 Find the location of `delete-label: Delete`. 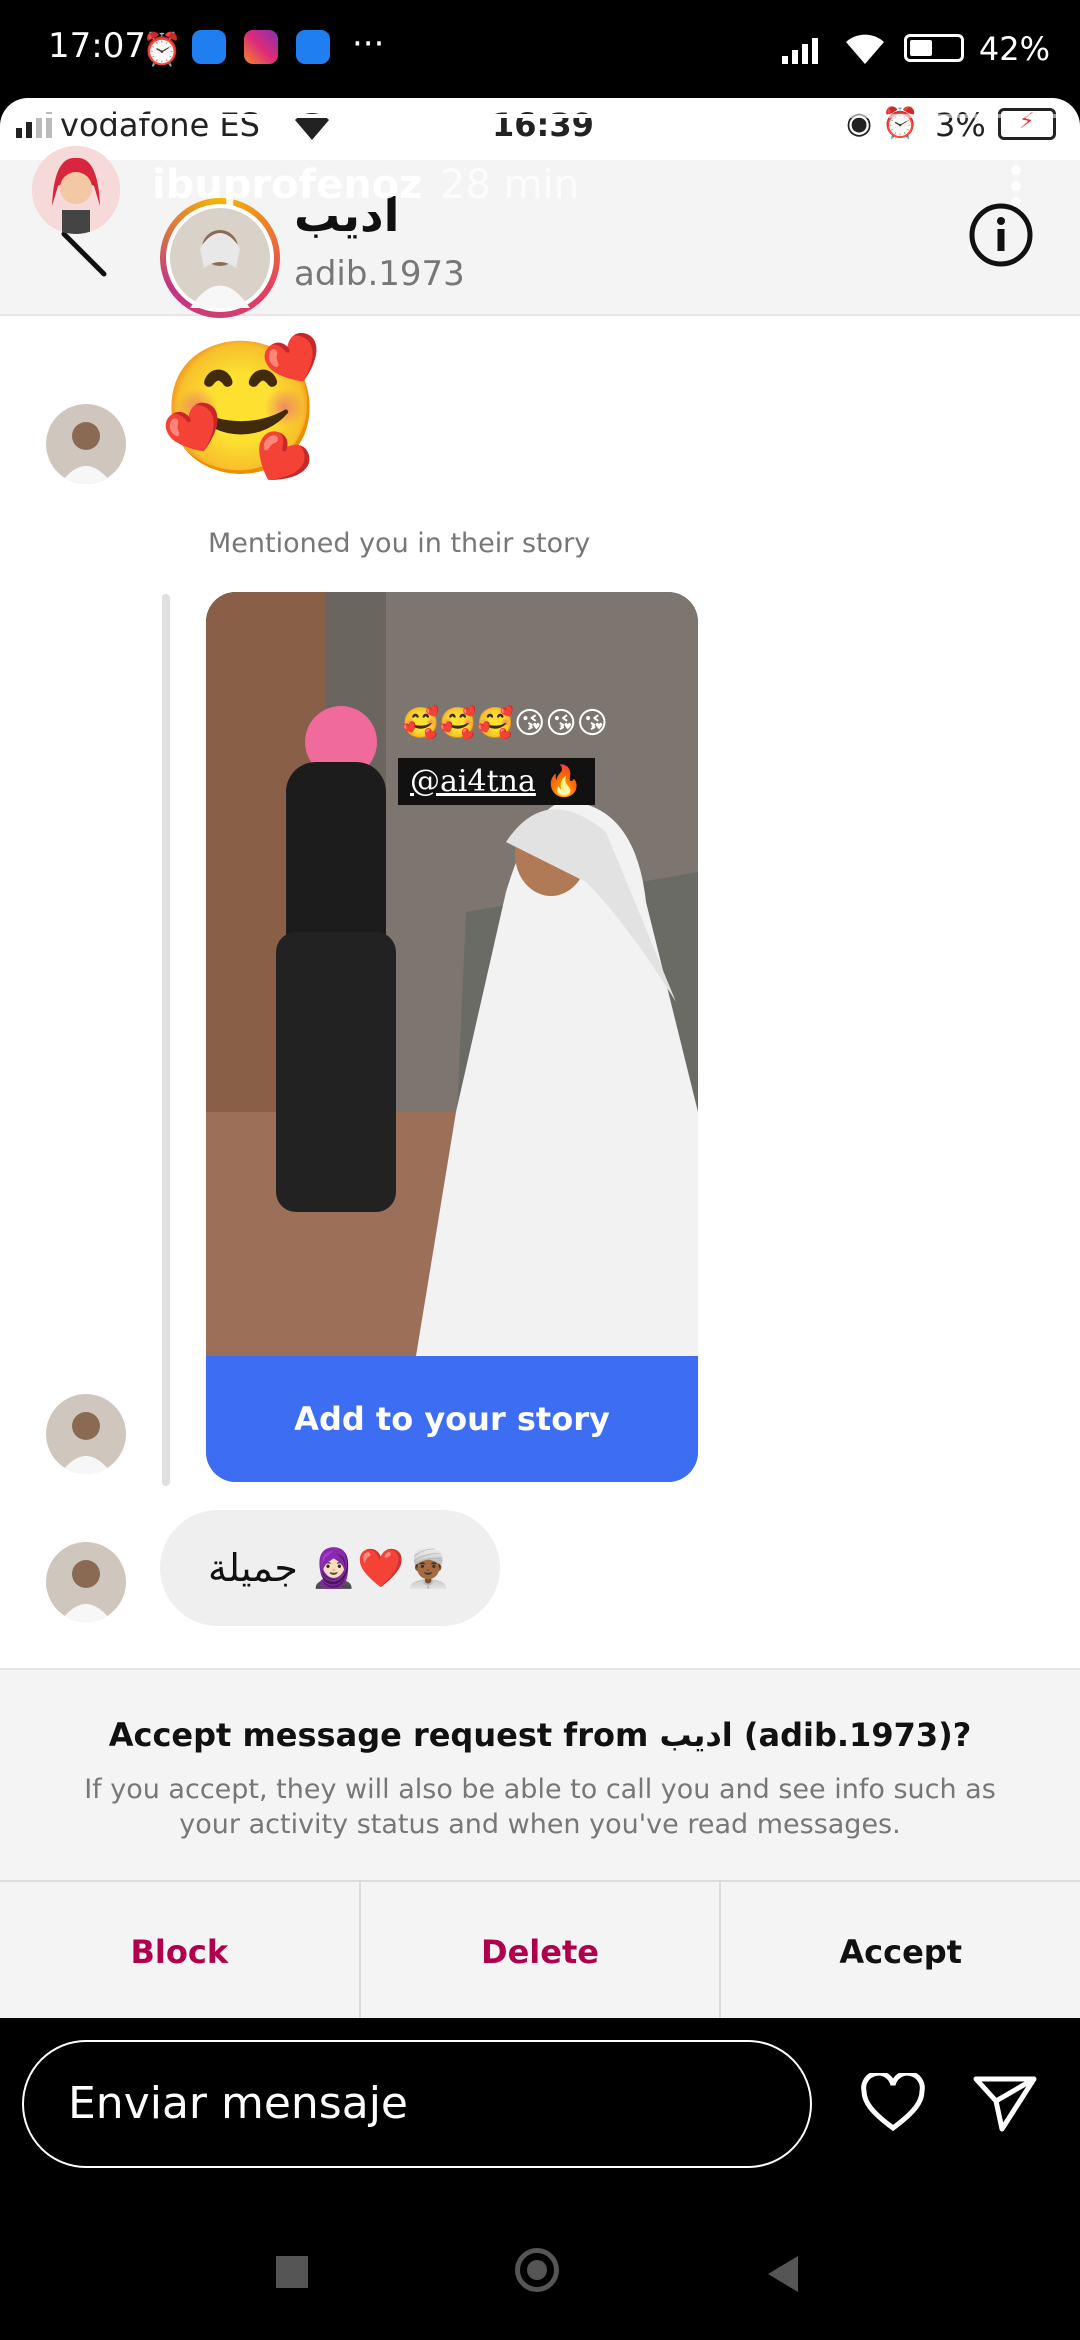

delete-label: Delete is located at coordinates (540, 1952).